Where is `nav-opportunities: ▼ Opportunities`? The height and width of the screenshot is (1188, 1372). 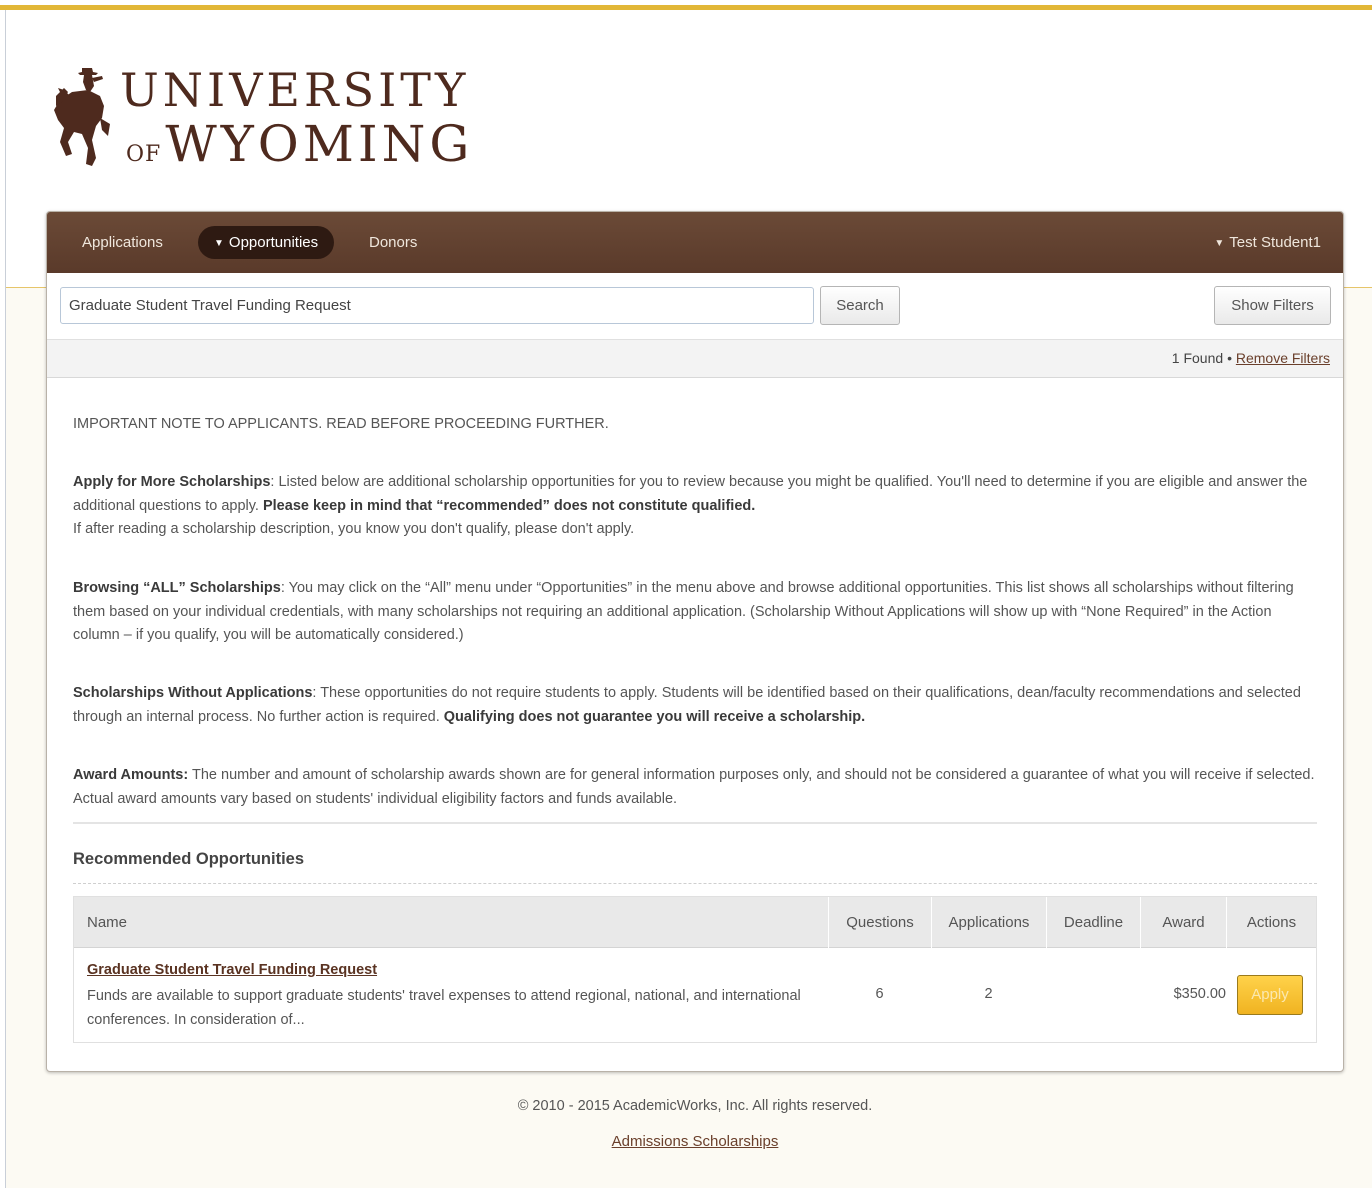 nav-opportunities: ▼ Opportunities is located at coordinates (266, 242).